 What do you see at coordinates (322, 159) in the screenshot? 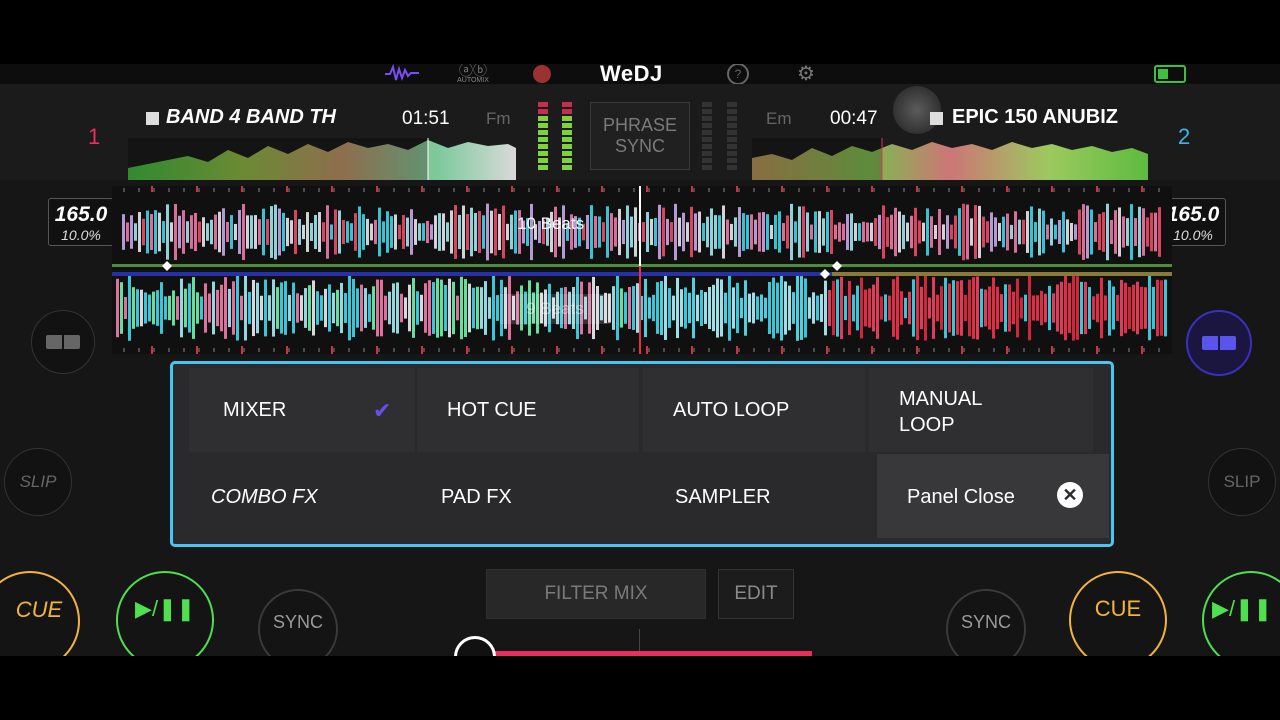
I see `deck1-overview-waveform` at bounding box center [322, 159].